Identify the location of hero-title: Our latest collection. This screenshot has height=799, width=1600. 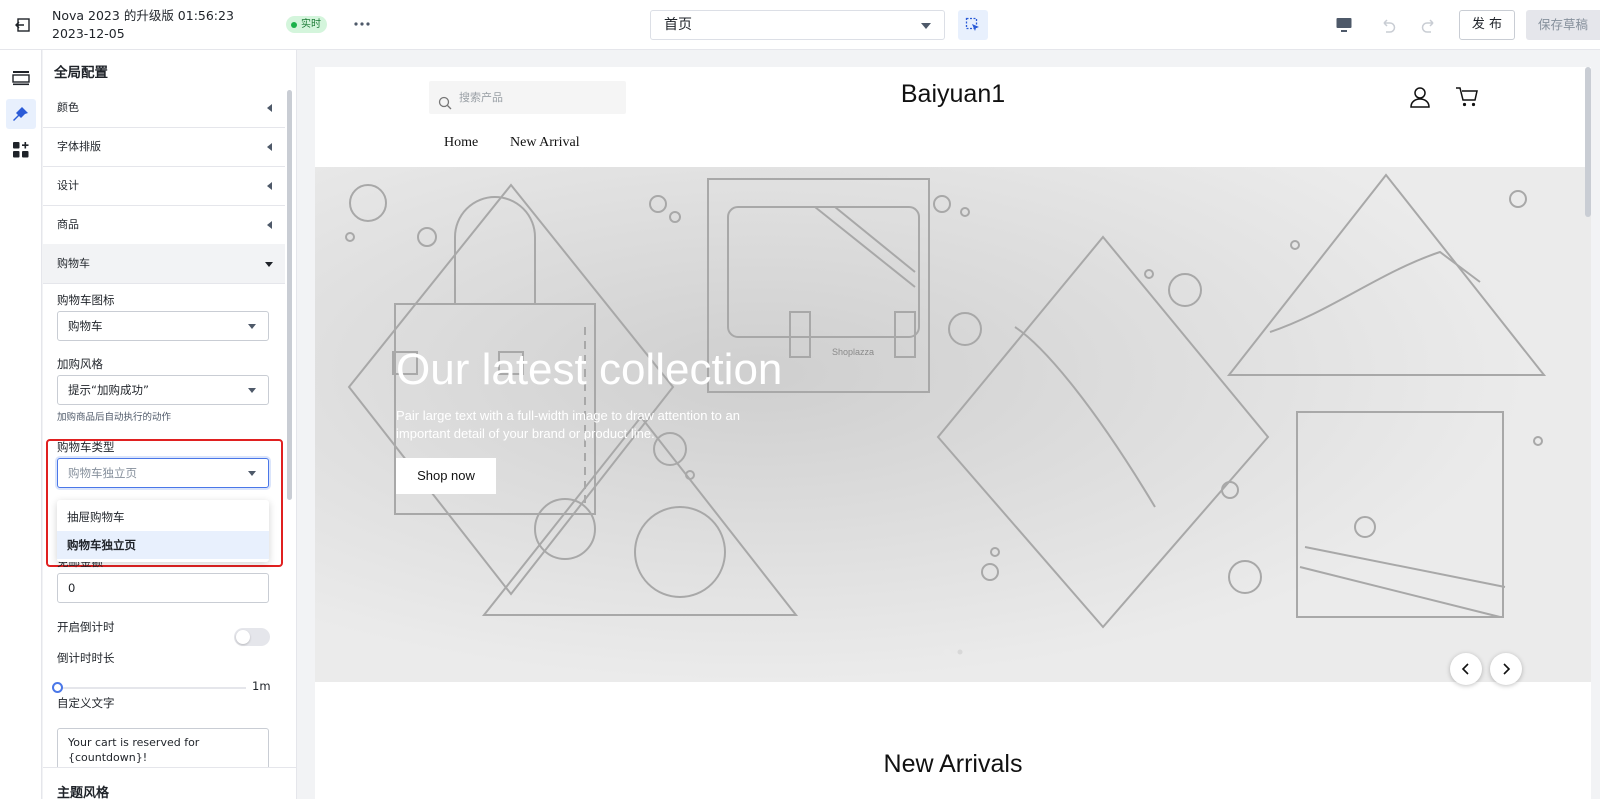
(589, 369).